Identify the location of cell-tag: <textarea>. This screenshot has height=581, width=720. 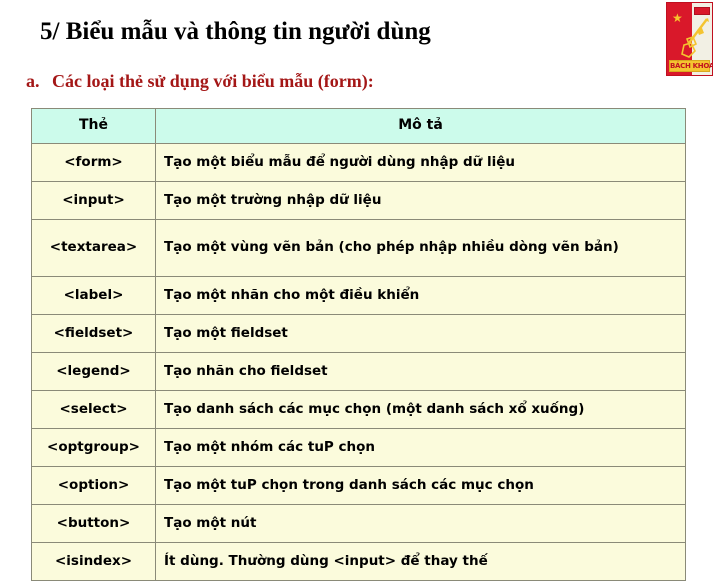
(93, 248).